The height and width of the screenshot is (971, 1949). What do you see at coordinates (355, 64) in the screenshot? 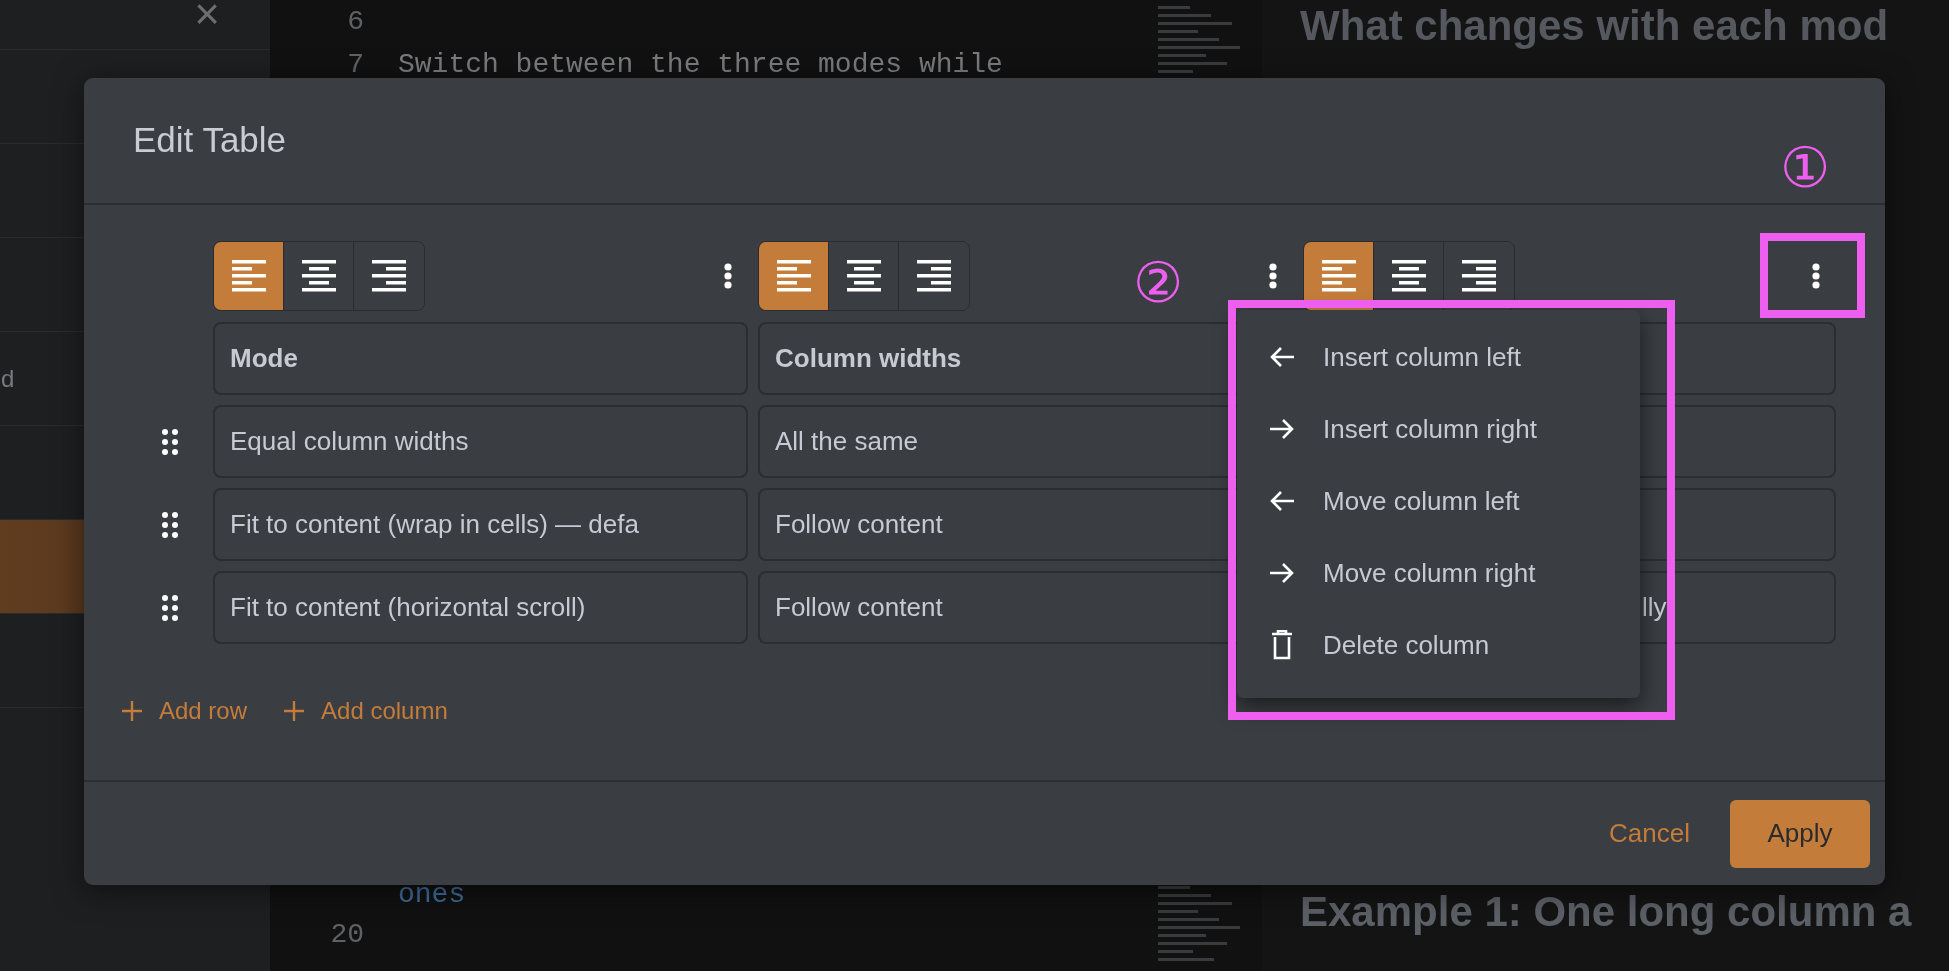
I see `line-number: 7` at bounding box center [355, 64].